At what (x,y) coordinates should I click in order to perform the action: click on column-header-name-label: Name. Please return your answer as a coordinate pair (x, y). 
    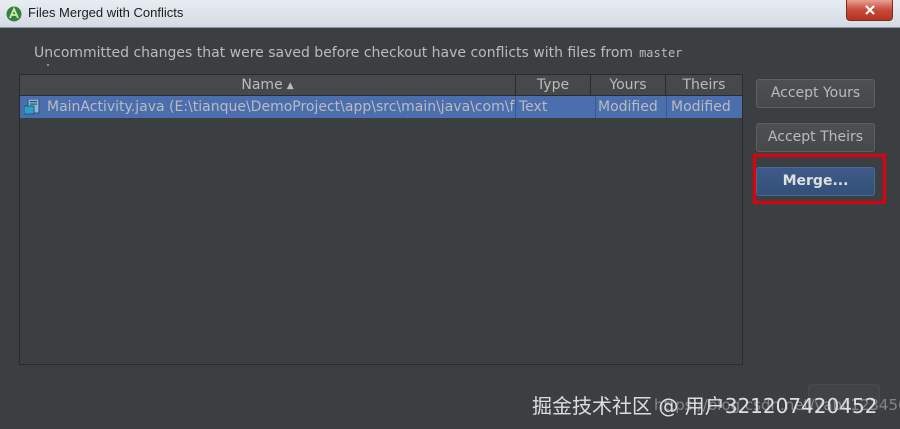
    Looking at the image, I should click on (262, 85).